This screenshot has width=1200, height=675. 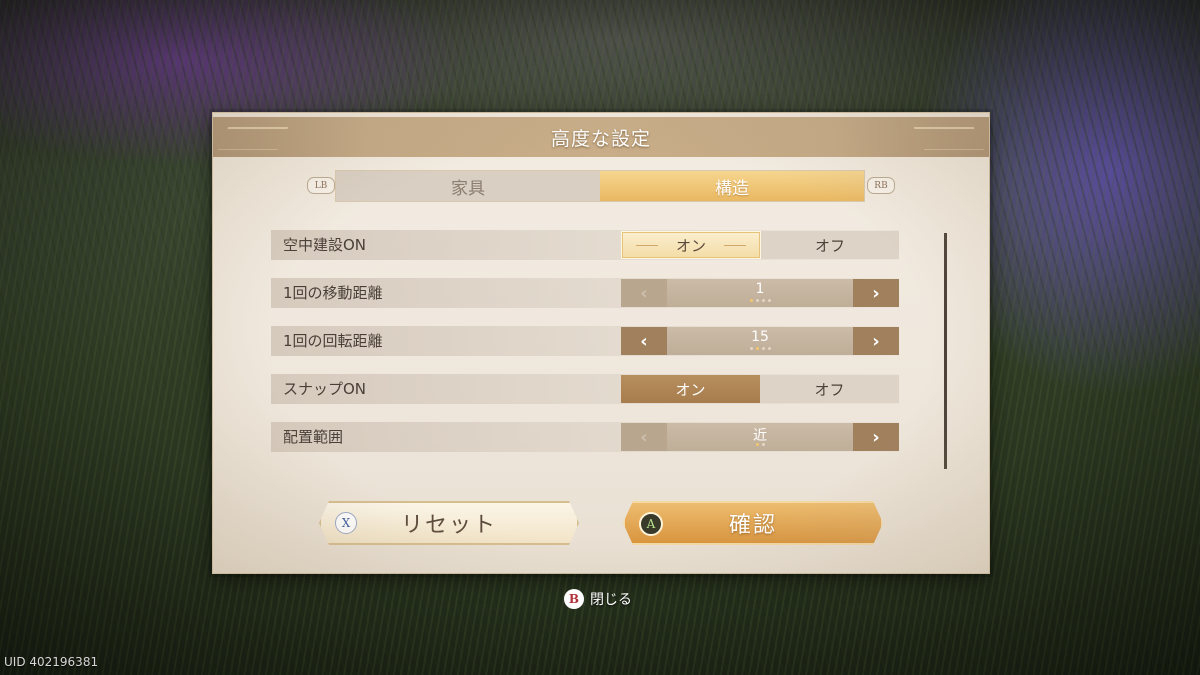 I want to click on uid-label: UID 402196381, so click(x=51, y=662).